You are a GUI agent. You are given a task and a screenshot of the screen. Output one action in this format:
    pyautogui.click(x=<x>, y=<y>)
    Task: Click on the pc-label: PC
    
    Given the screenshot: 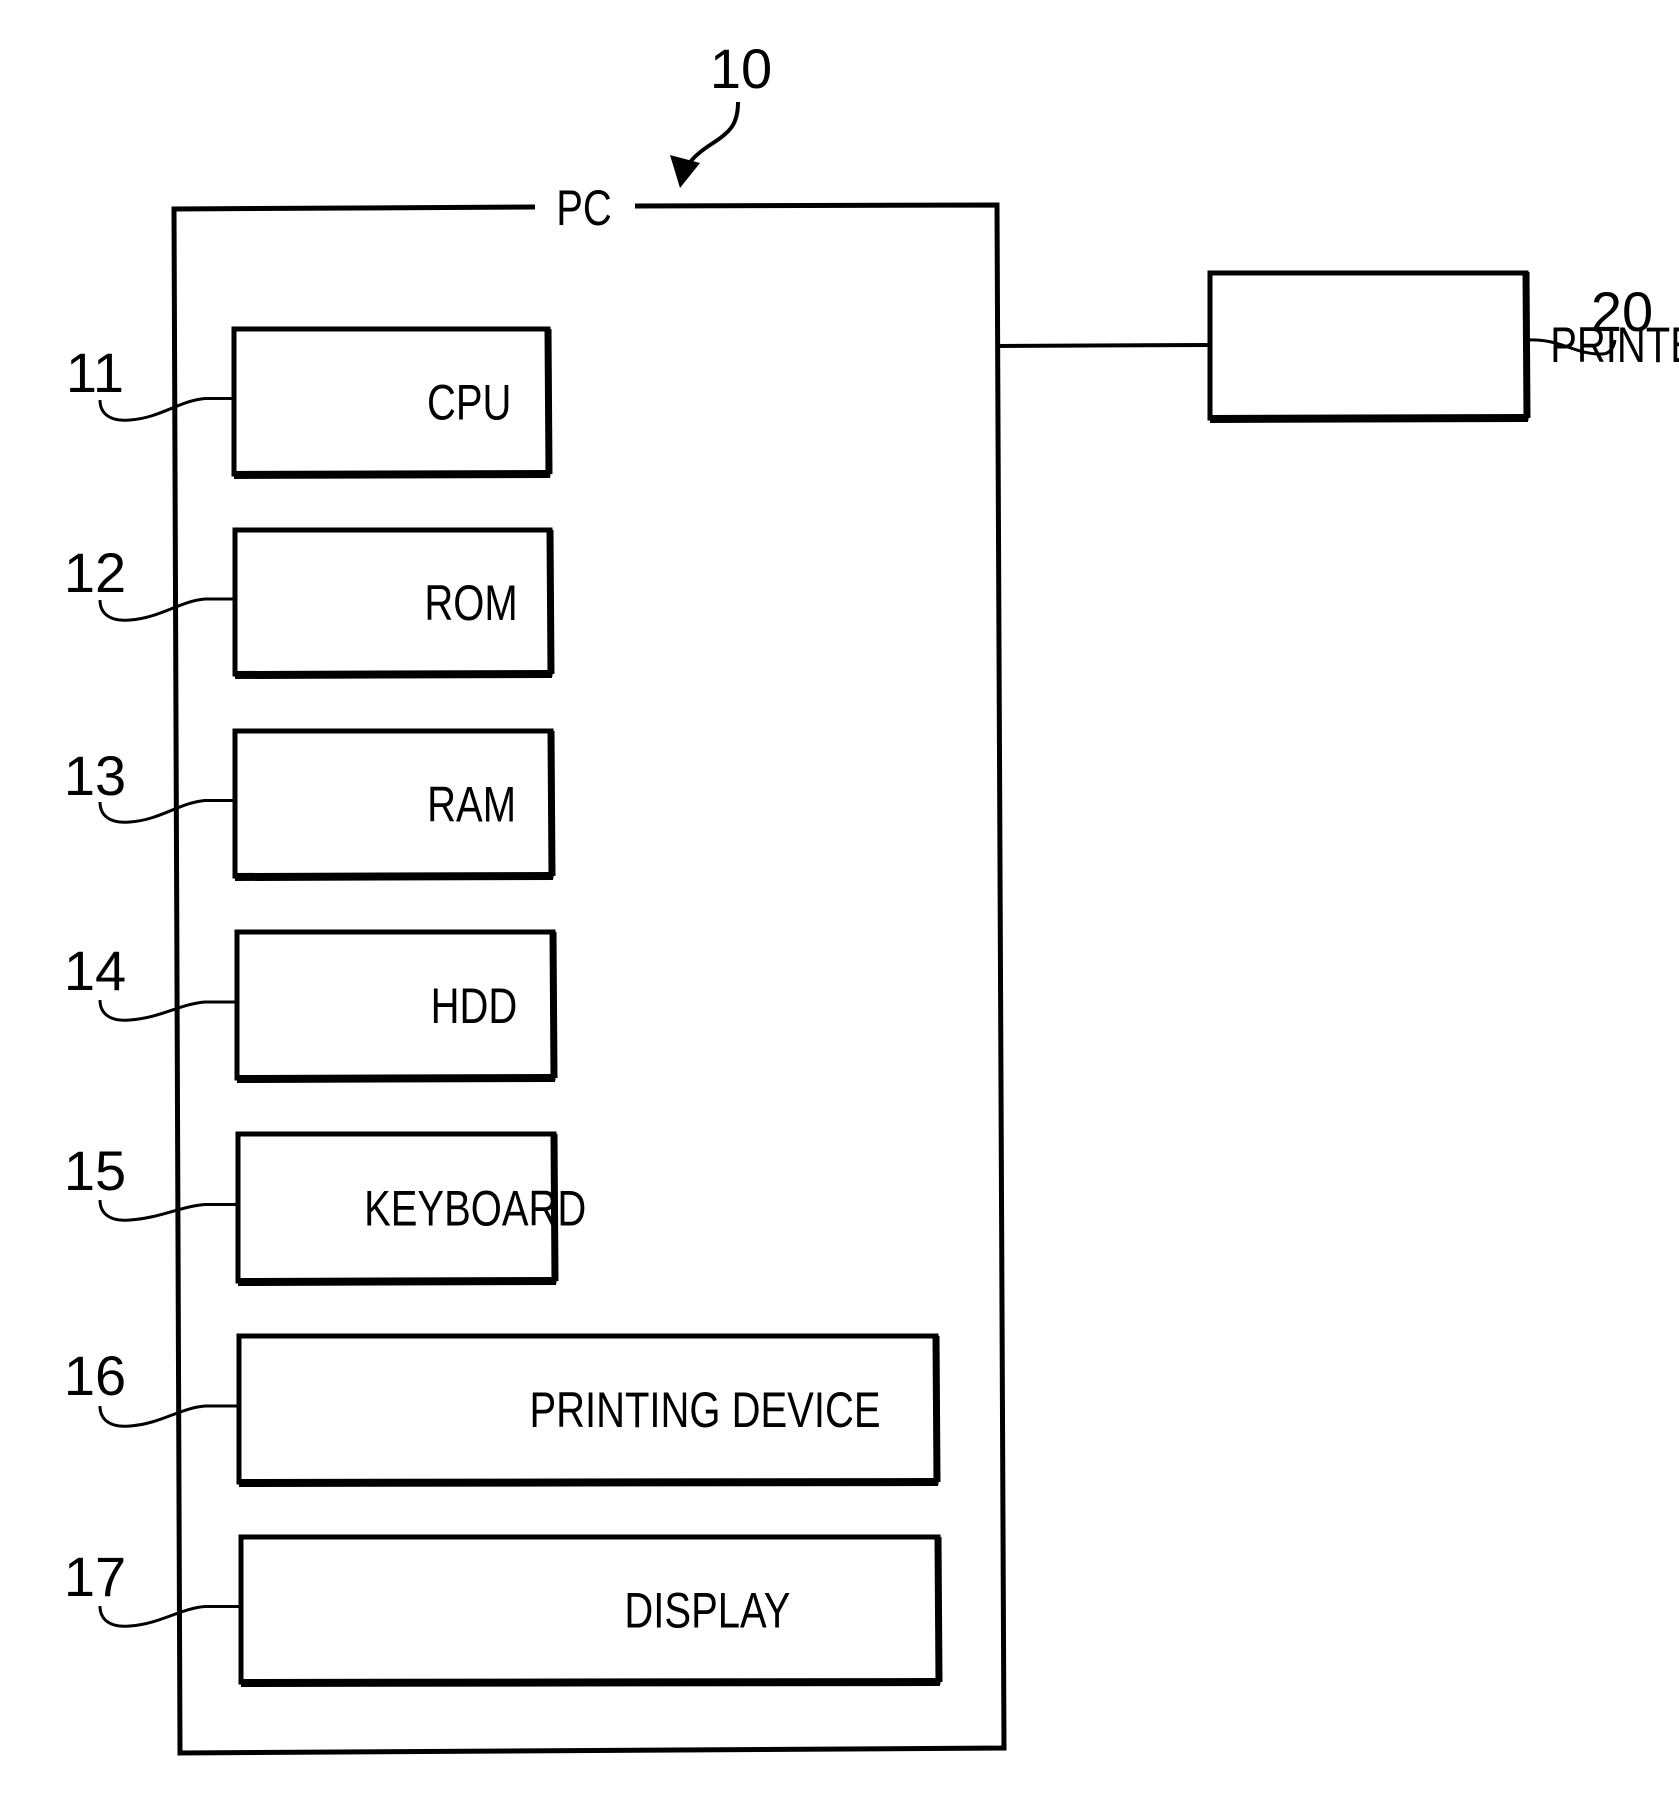 What is the action you would take?
    pyautogui.click(x=584, y=208)
    